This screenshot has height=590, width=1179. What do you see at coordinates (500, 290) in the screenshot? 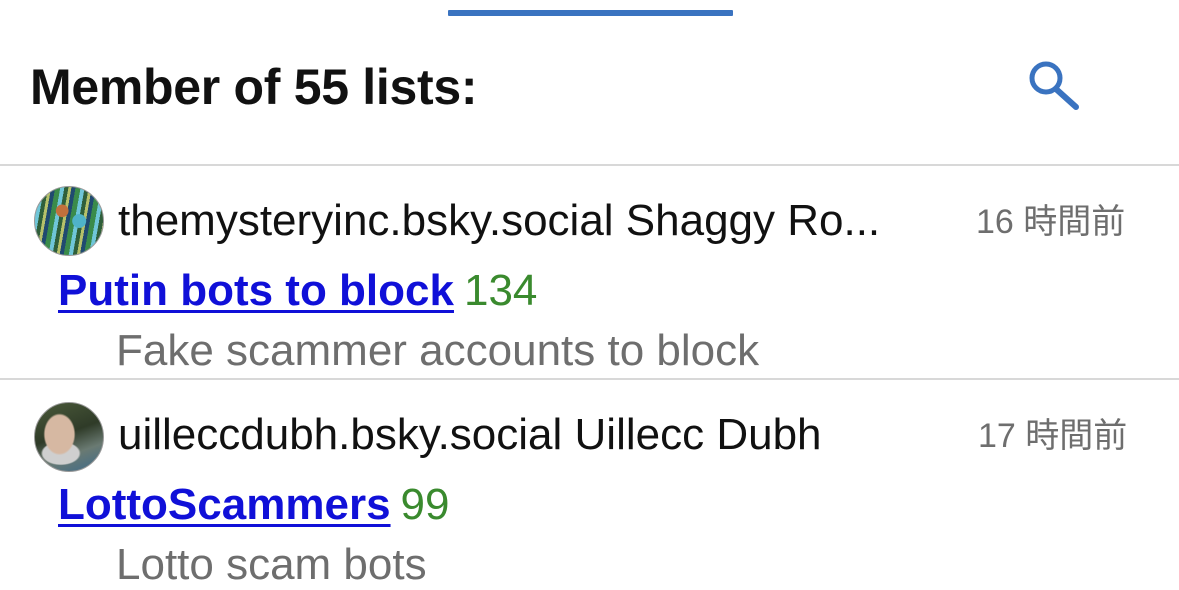
I see `member-count: 134` at bounding box center [500, 290].